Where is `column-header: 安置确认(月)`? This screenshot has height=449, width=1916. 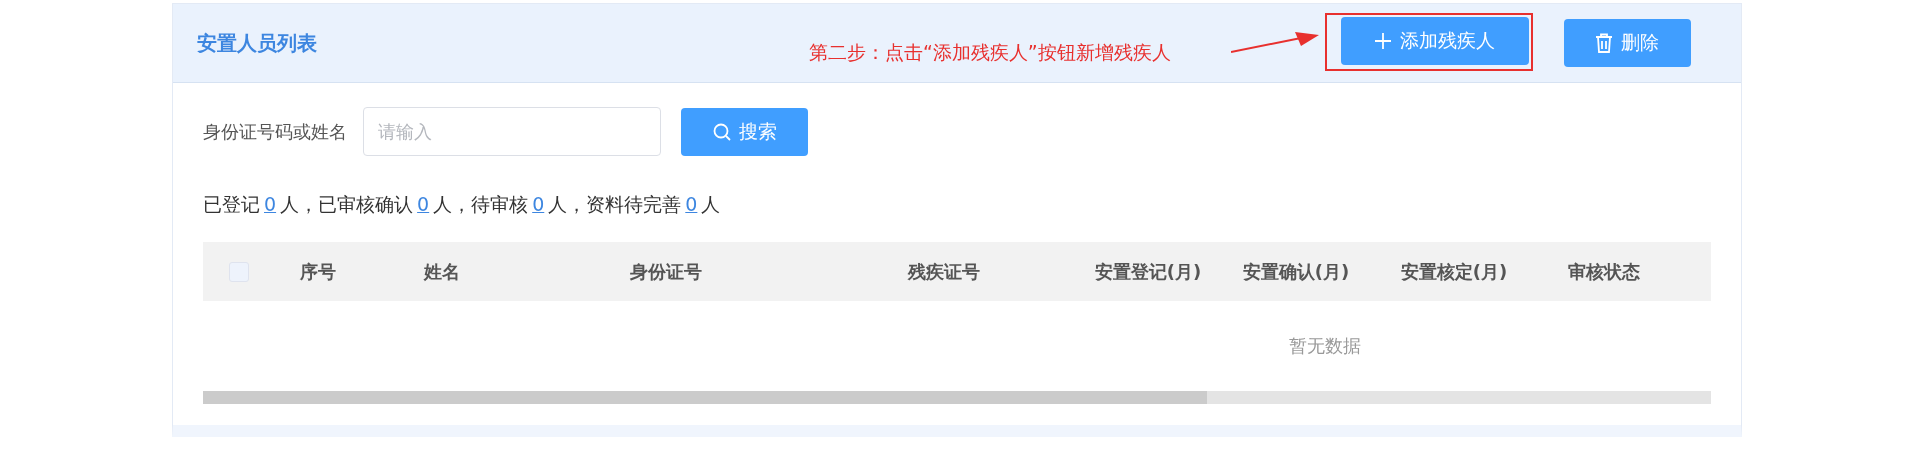
column-header: 安置确认(月) is located at coordinates (1296, 271).